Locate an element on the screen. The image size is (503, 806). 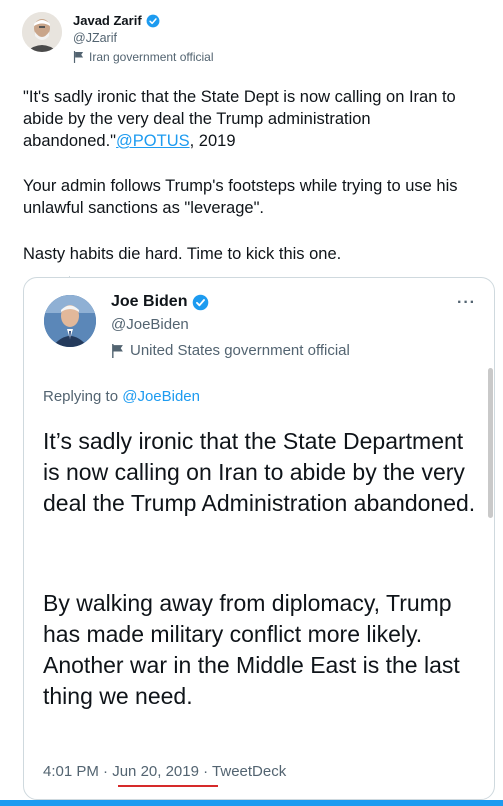
tweet-text-year: , 2019 is located at coordinates (212, 141).